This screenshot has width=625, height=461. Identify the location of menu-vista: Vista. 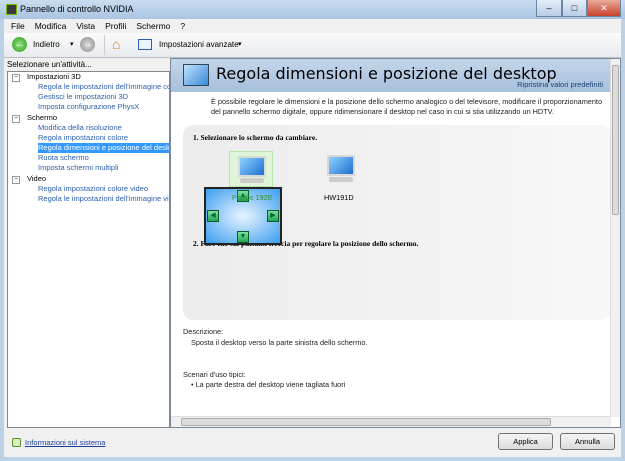
(85, 26).